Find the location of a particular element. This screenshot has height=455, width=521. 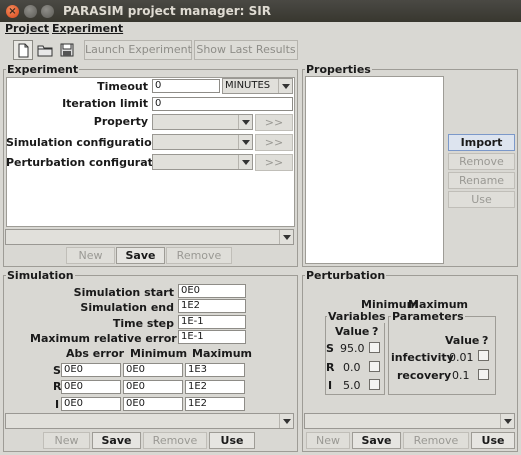

var-i-label: I is located at coordinates (330, 385).